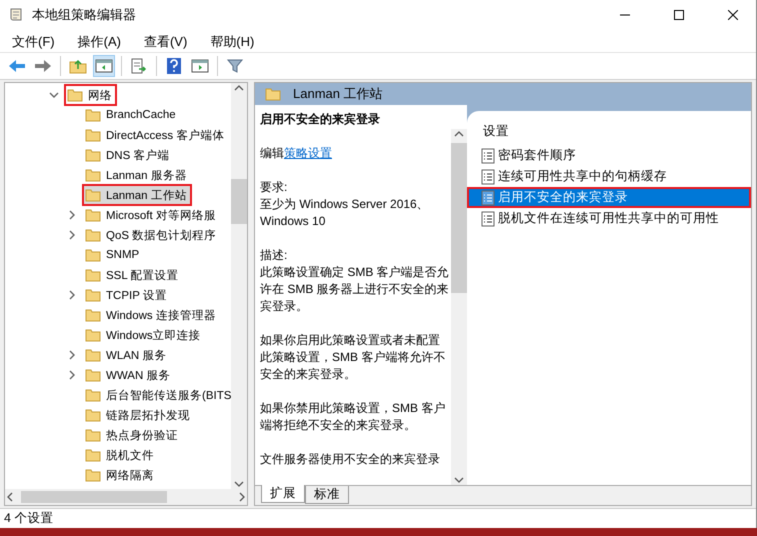 The image size is (757, 536). Describe the element at coordinates (345, 213) in the screenshot. I see `requirements-text: 至少为 Windows Server 2016、Windows 10` at that location.